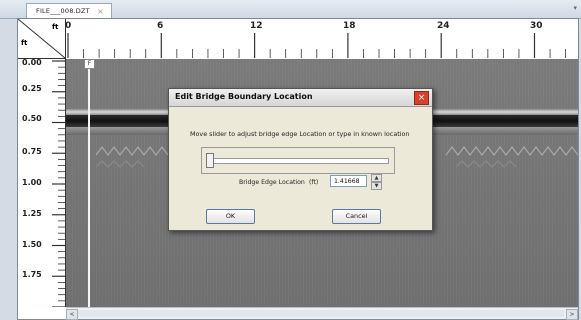  What do you see at coordinates (24, 43) in the screenshot?
I see `vertical-unit-label: ft` at bounding box center [24, 43].